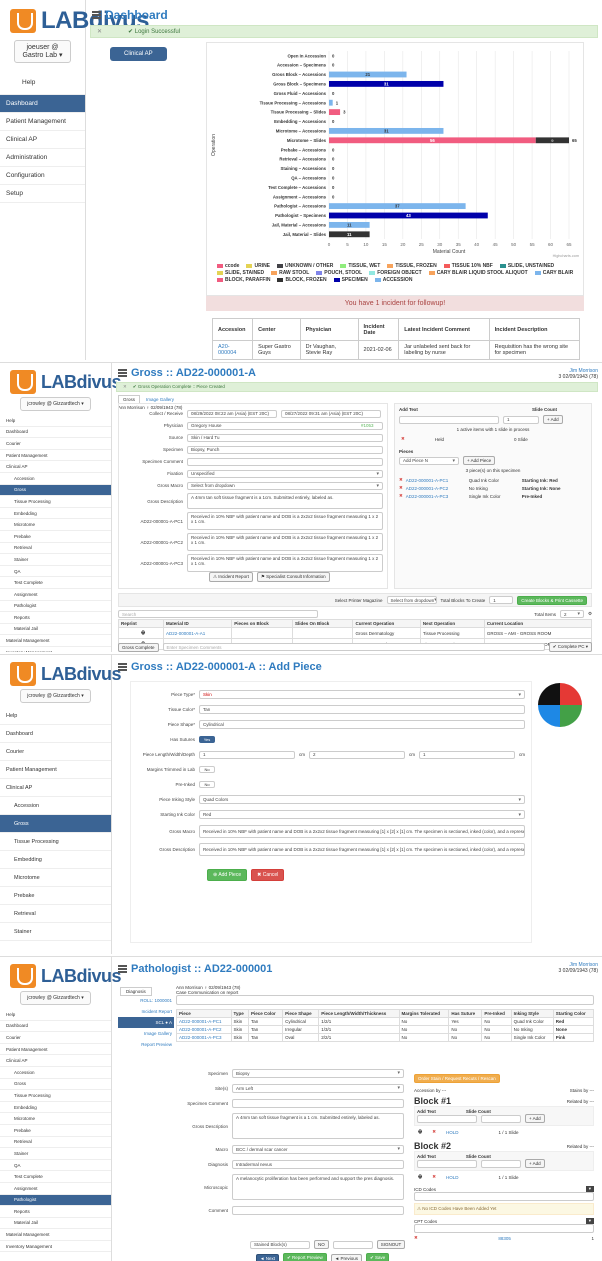  What do you see at coordinates (478, 273) in the screenshot?
I see `legend-item: CARY BLAIR LIQUID STOOL ALIQUOT` at bounding box center [478, 273].